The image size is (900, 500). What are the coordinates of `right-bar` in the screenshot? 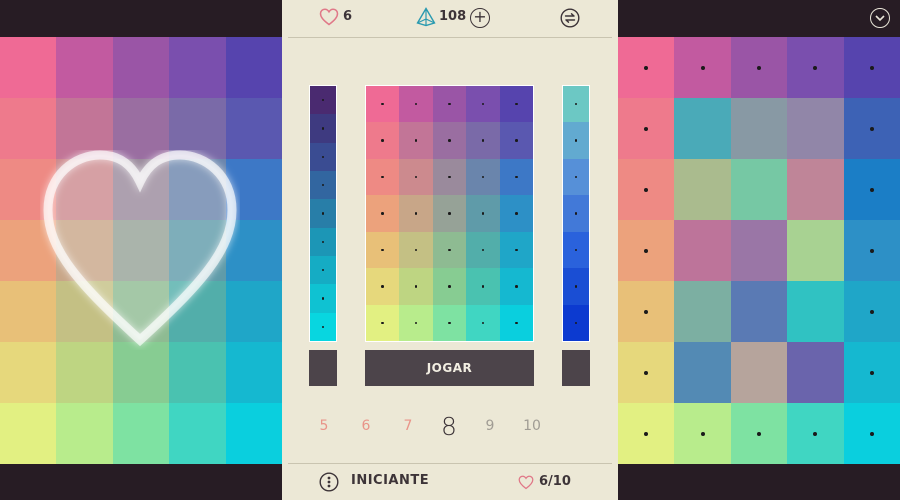 It's located at (576, 368).